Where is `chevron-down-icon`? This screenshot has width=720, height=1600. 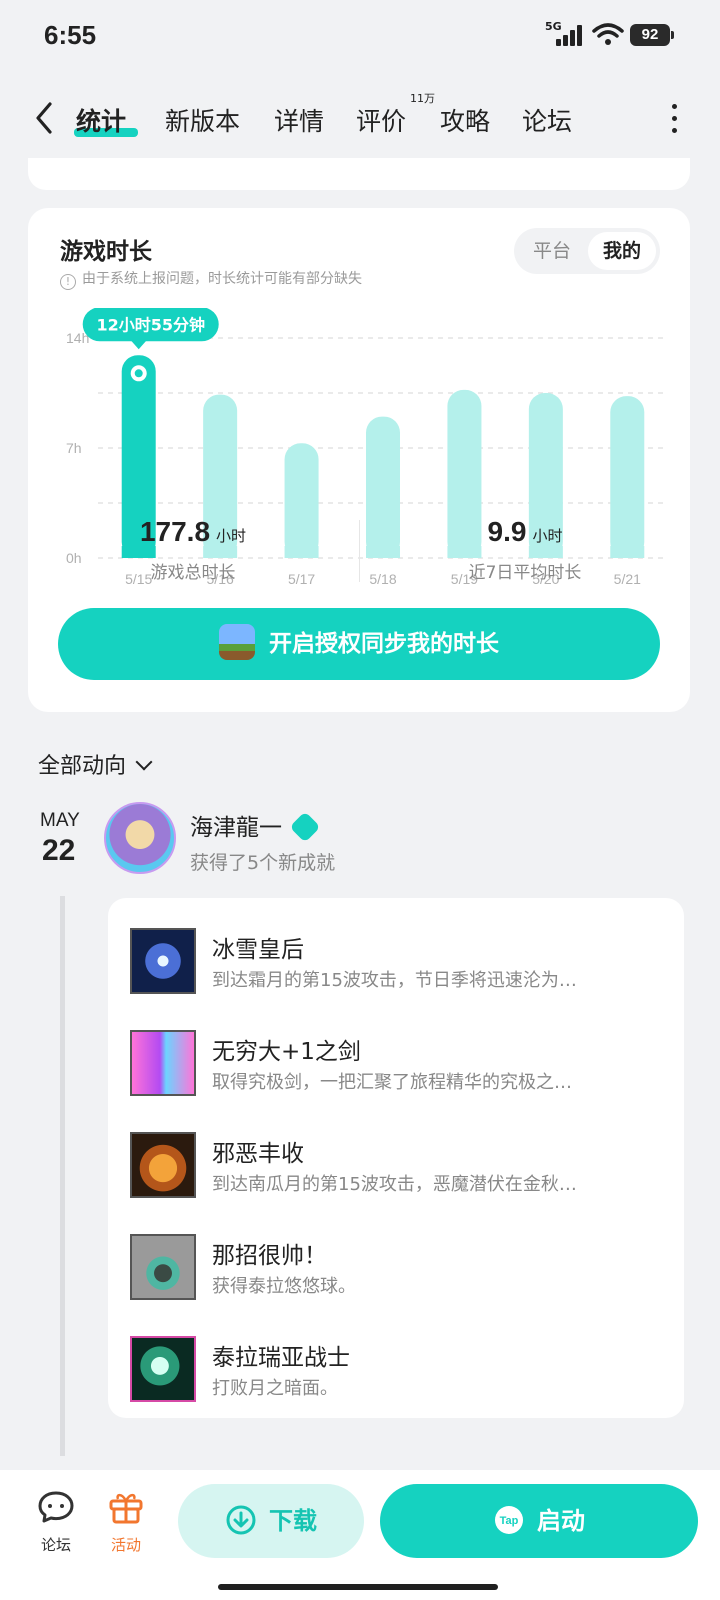
chevron-down-icon is located at coordinates (144, 762).